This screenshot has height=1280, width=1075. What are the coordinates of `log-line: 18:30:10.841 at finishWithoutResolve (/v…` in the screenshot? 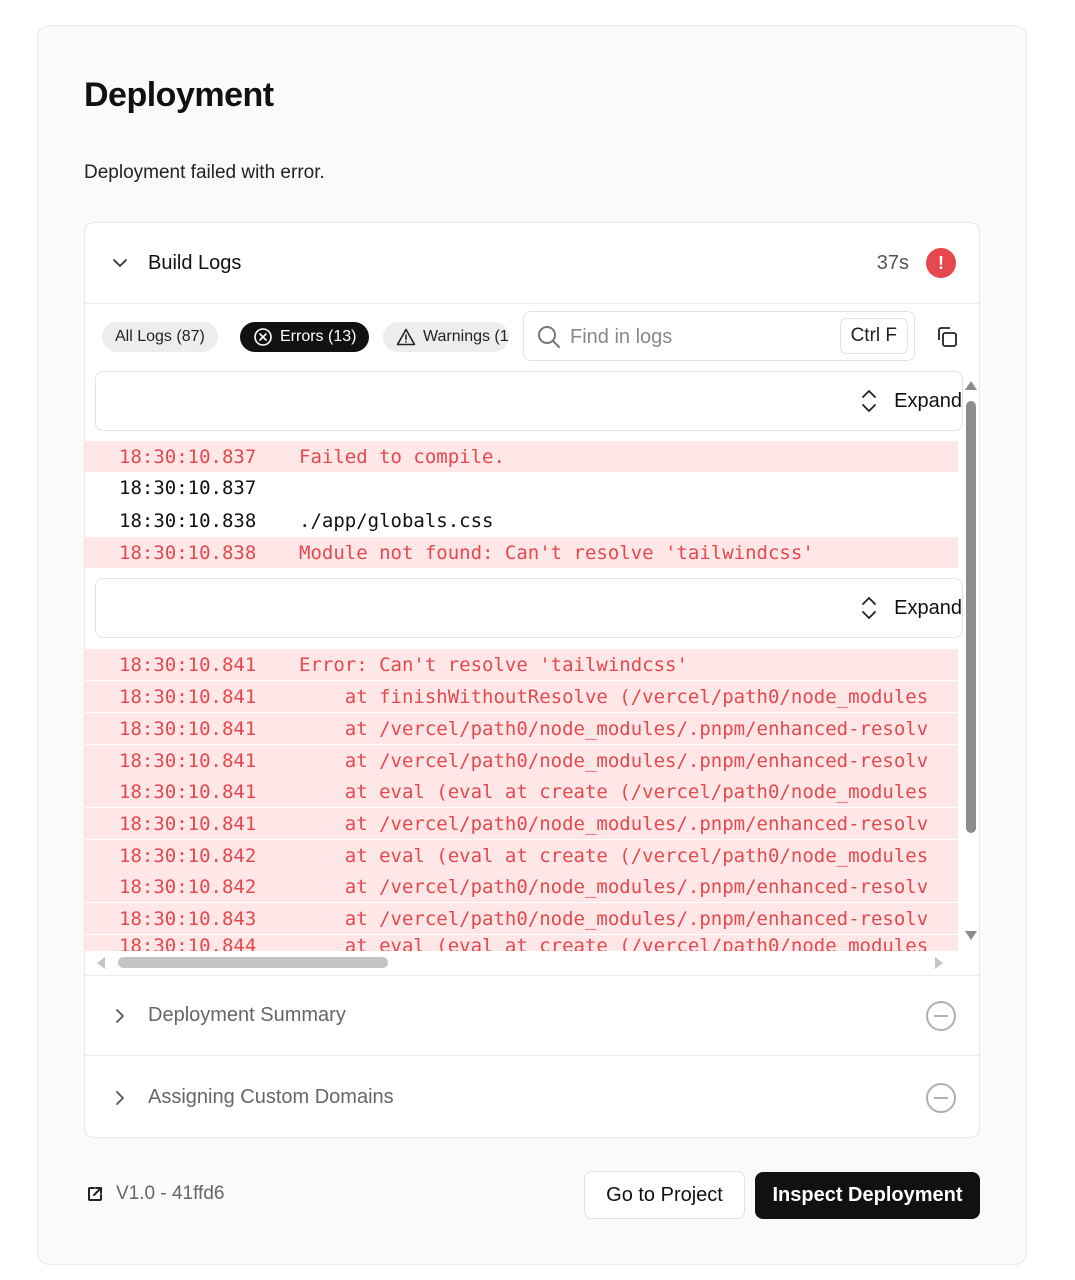 It's located at (521, 696).